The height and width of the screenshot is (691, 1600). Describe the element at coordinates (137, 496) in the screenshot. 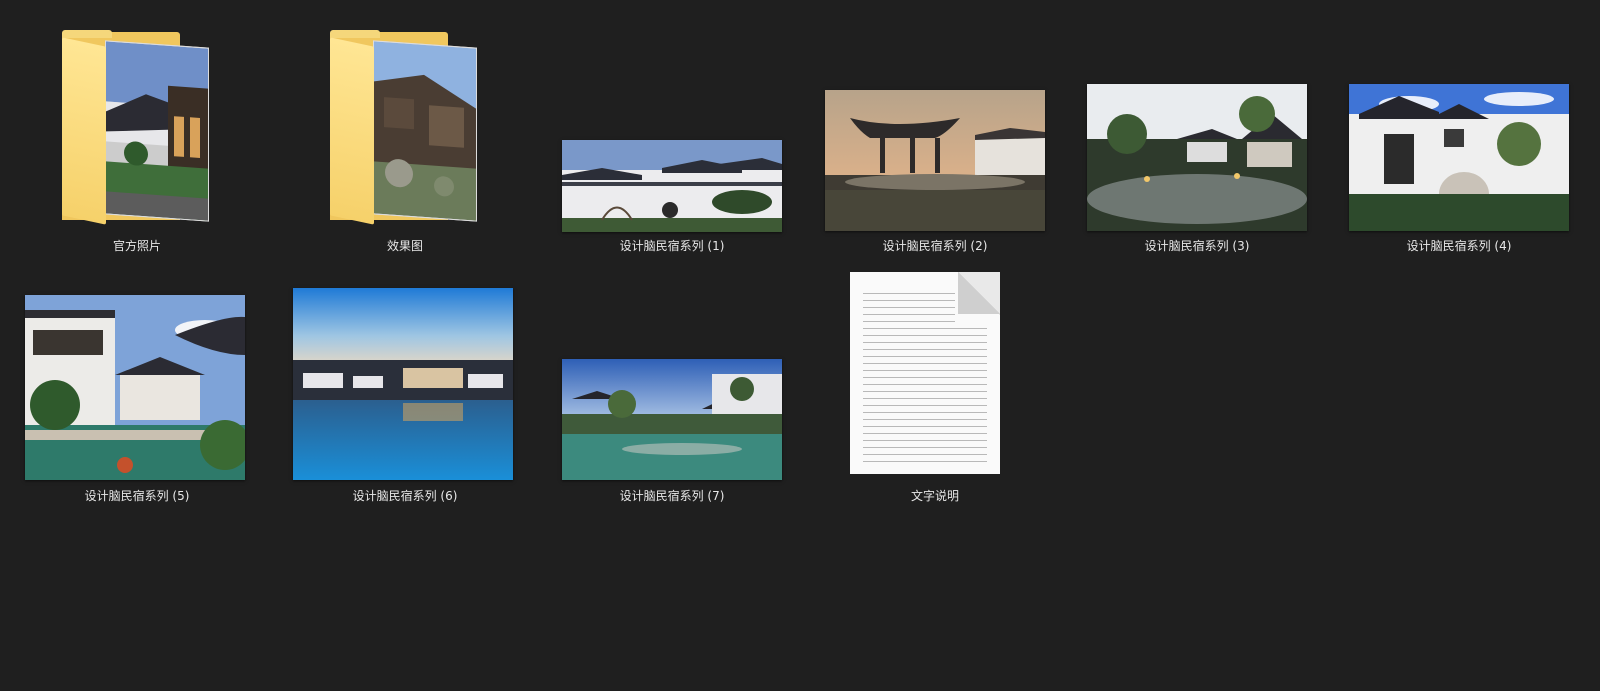

I see `item-label: 设计脑民宿系列 (5)` at that location.